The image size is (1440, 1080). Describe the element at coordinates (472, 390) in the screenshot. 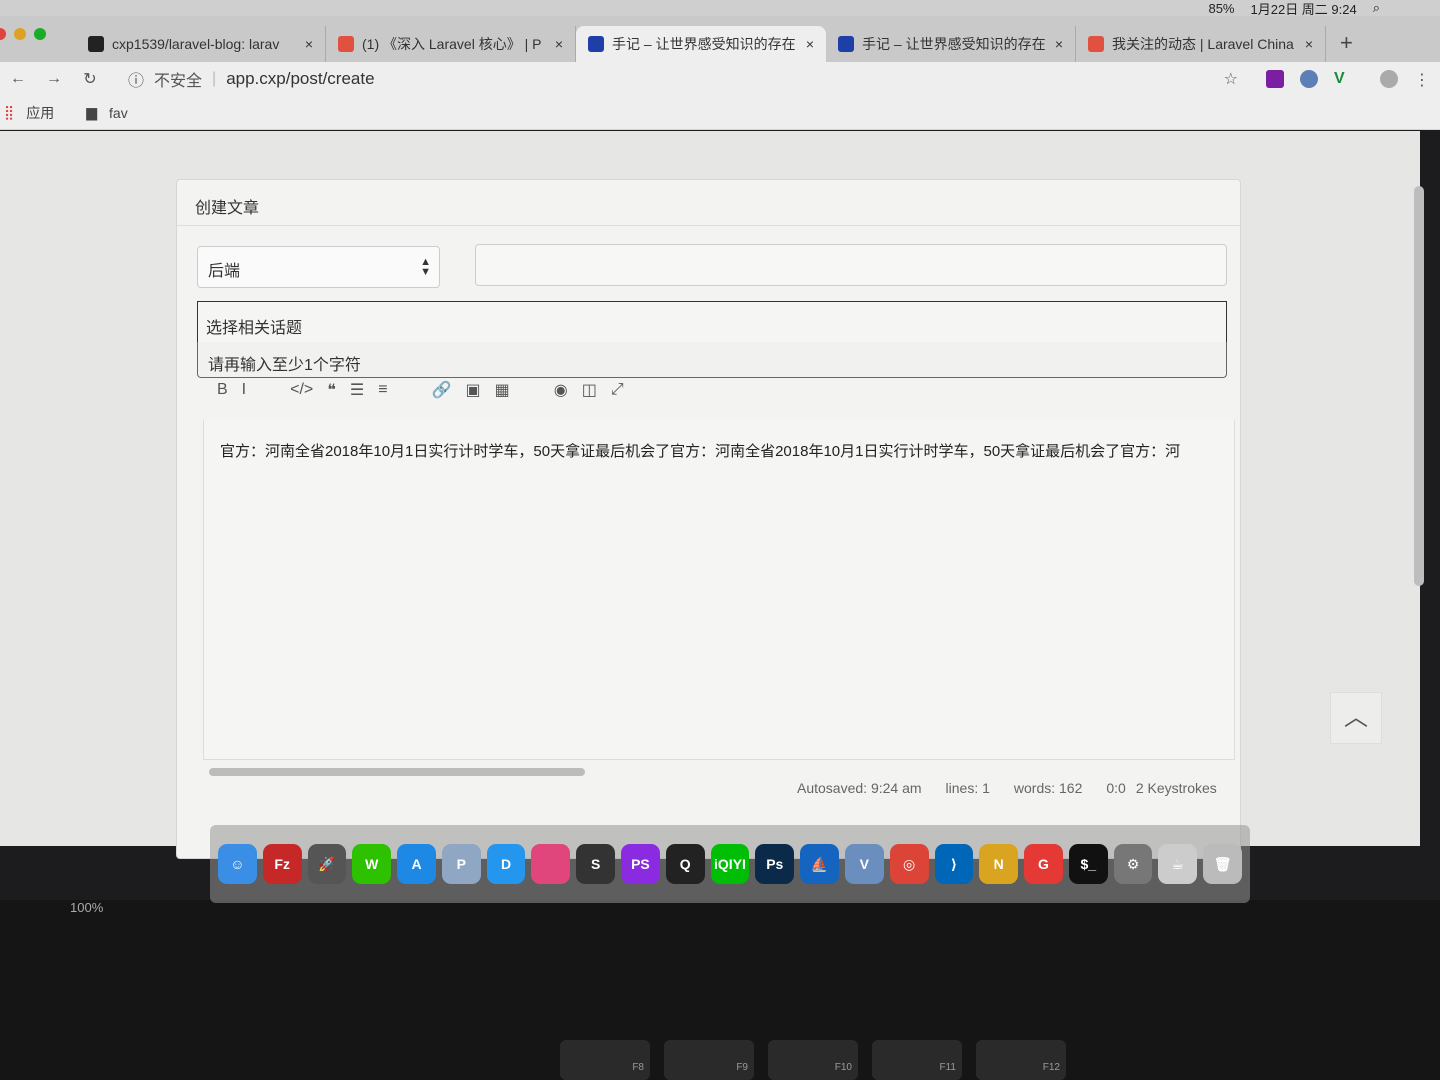

I see `editor-tool-button: ▣` at that location.